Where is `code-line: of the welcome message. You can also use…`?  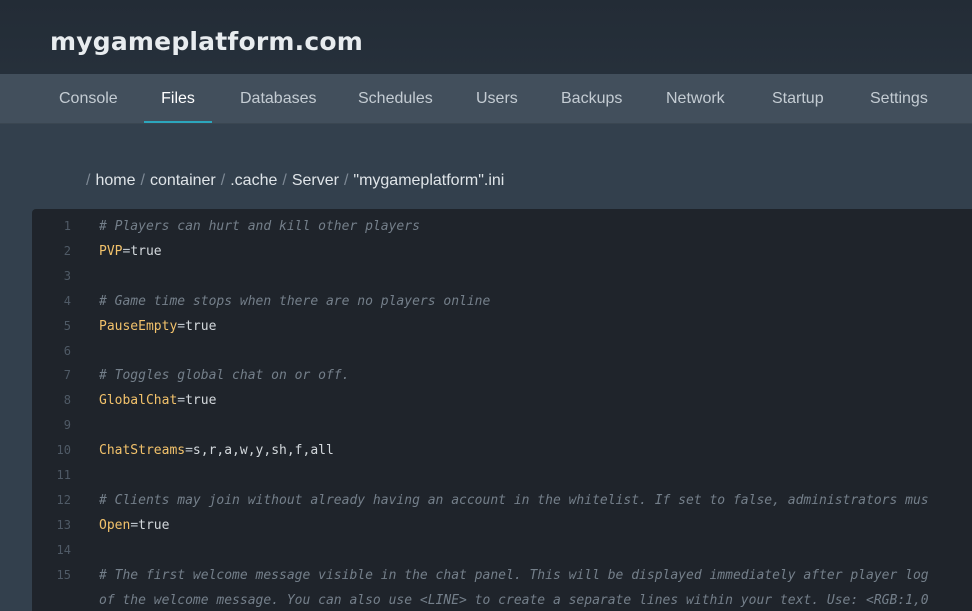
code-line: of the welcome message. You can also use… is located at coordinates (502, 599).